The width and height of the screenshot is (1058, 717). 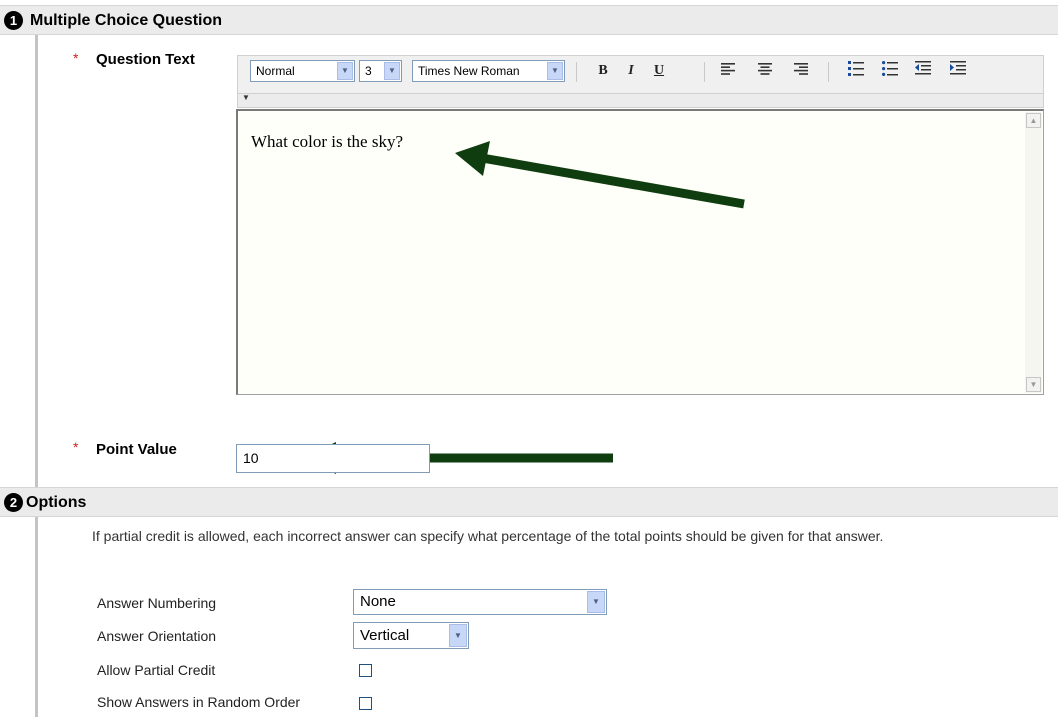 I want to click on answer-orientation-select: Vertical ▼, so click(x=411, y=635).